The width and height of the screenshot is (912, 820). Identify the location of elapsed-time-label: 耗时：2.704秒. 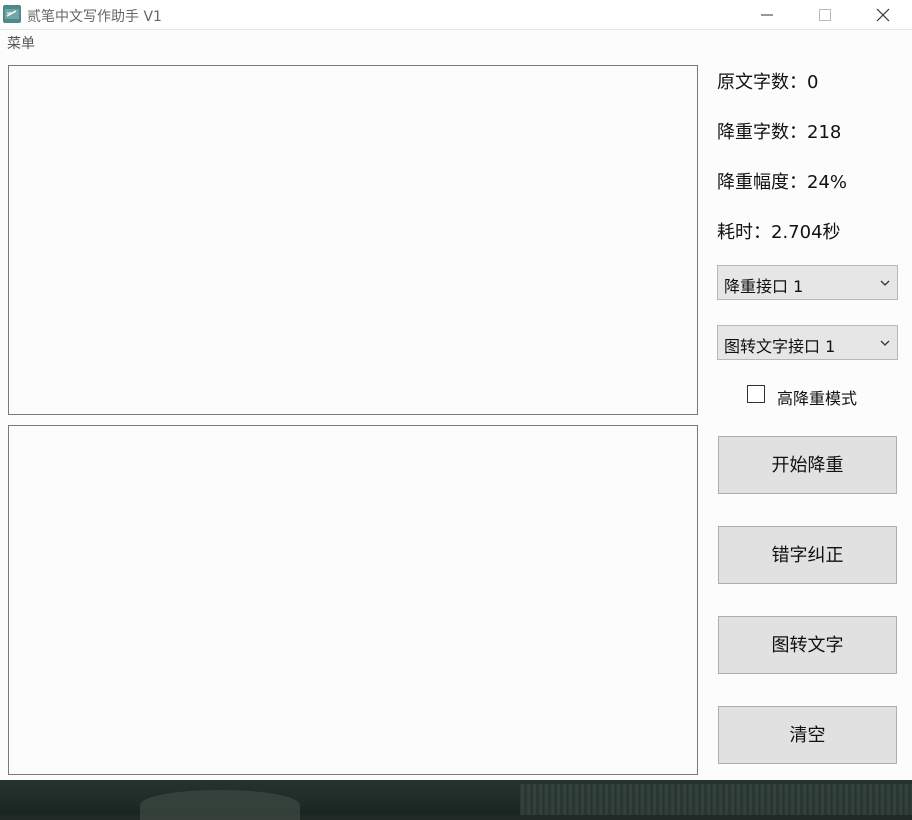
(779, 232).